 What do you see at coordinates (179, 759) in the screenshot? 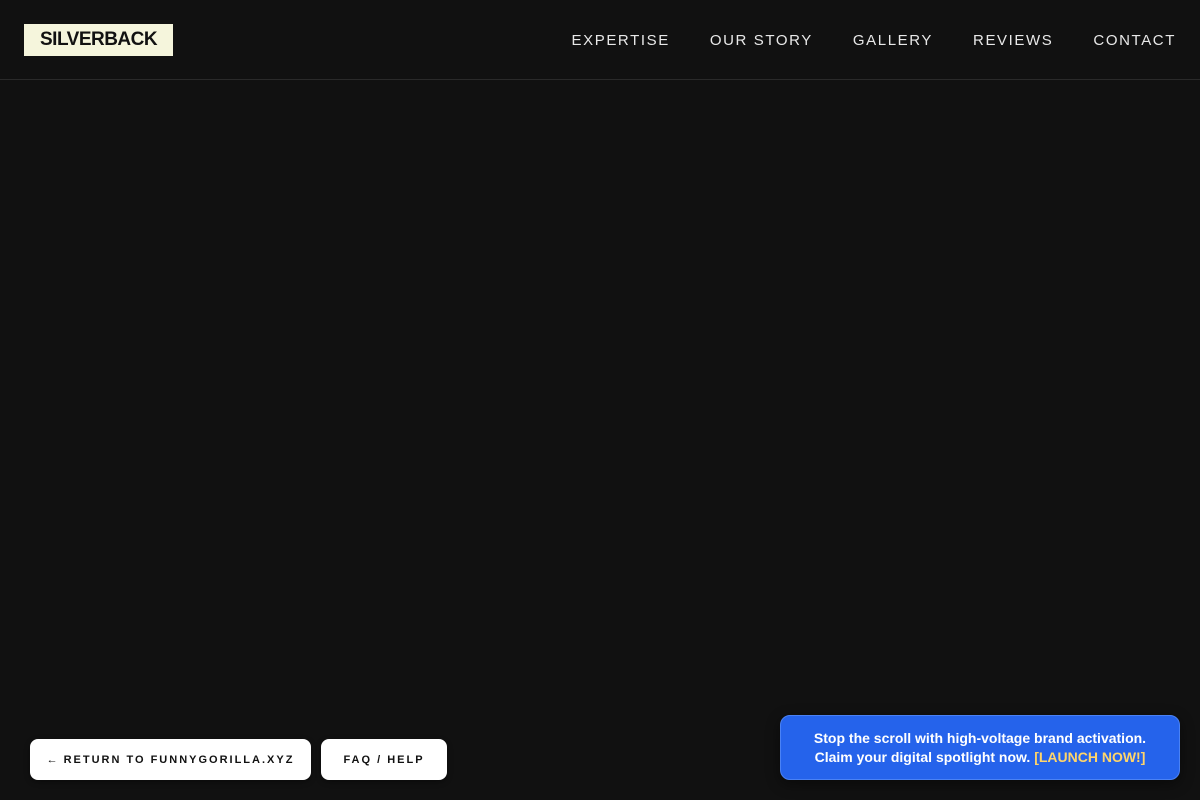
I see `return-to-site-label: RETURN TO FUNNYGORILLA.XYZ` at bounding box center [179, 759].